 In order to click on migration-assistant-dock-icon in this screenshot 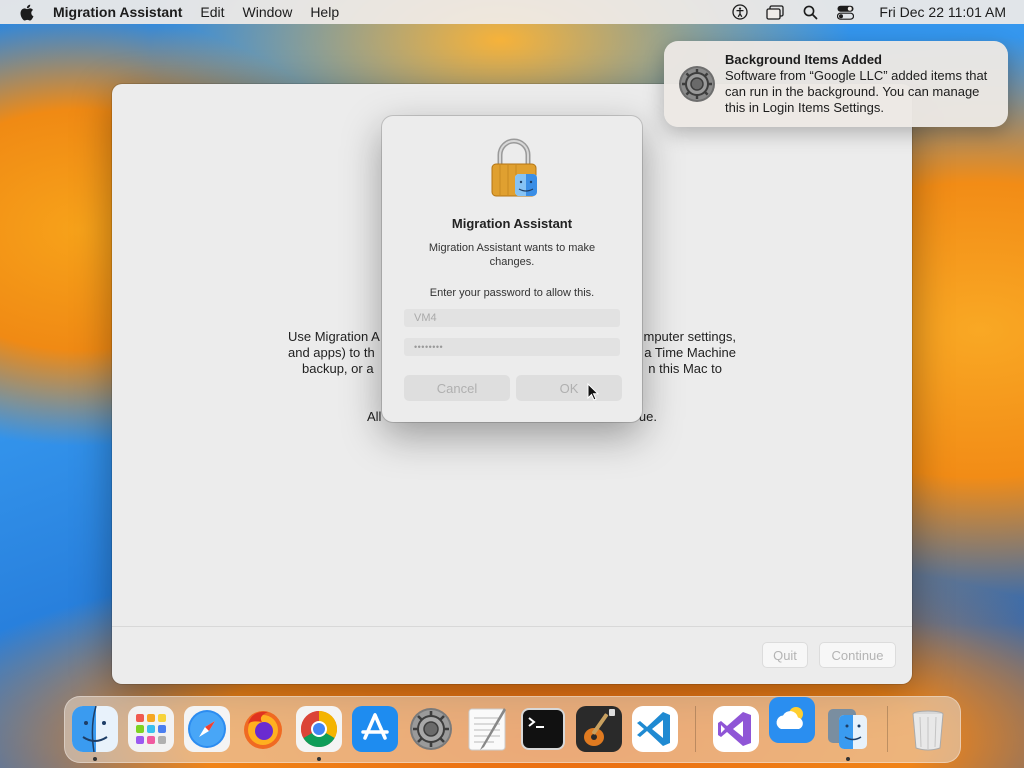, I will do `click(848, 729)`.